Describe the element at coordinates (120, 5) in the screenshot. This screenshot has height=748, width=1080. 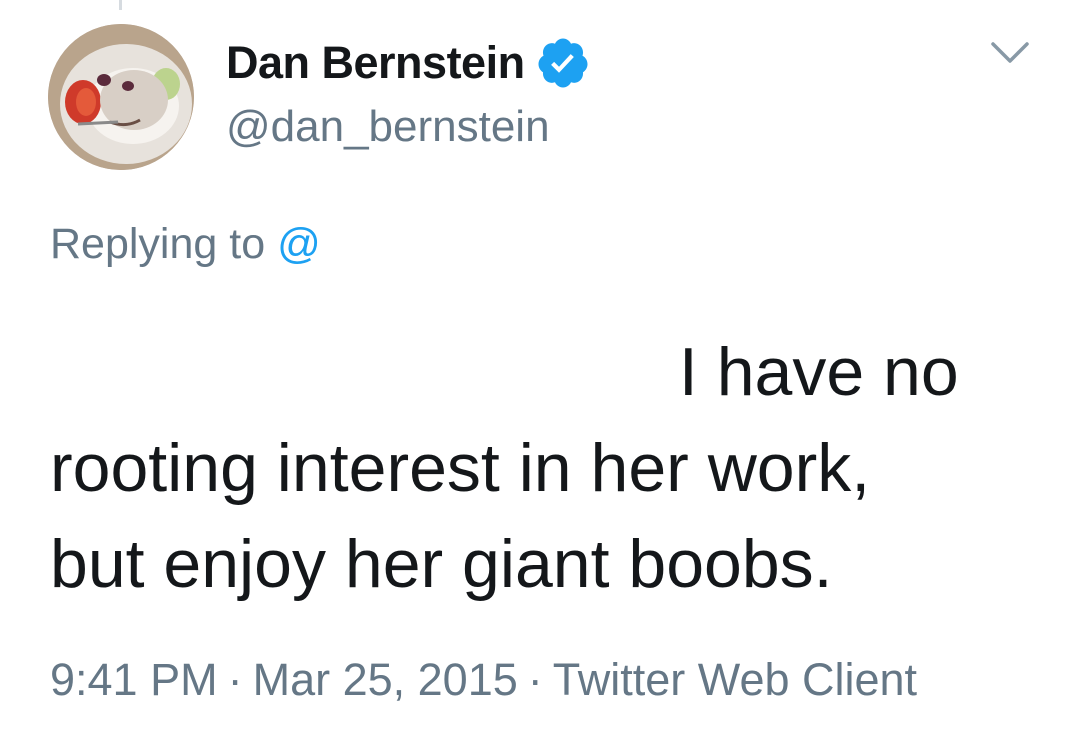
I see `thread-connector-line` at that location.